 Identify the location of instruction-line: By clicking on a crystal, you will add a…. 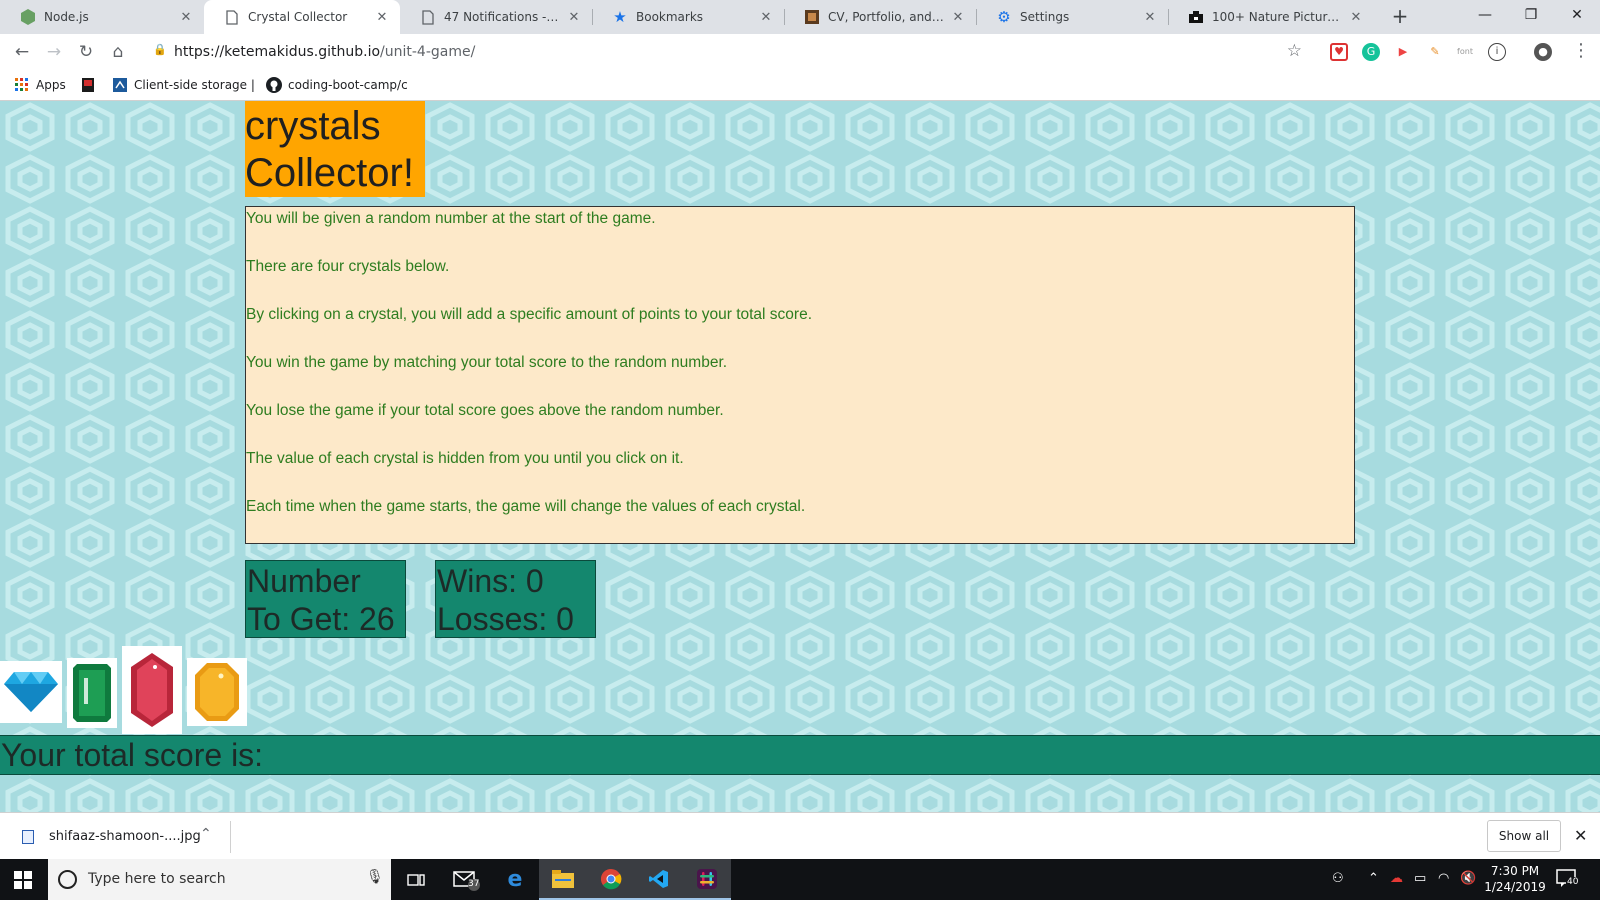
(529, 314).